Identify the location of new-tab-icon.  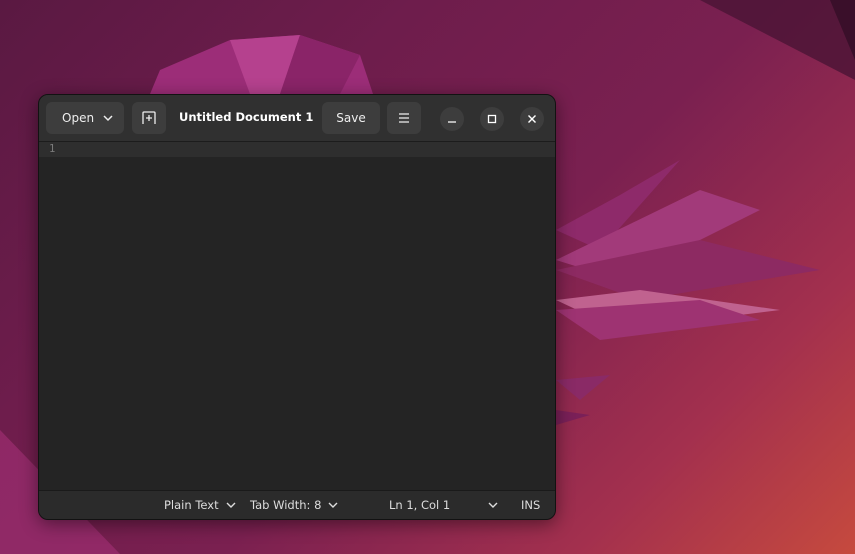
(149, 117).